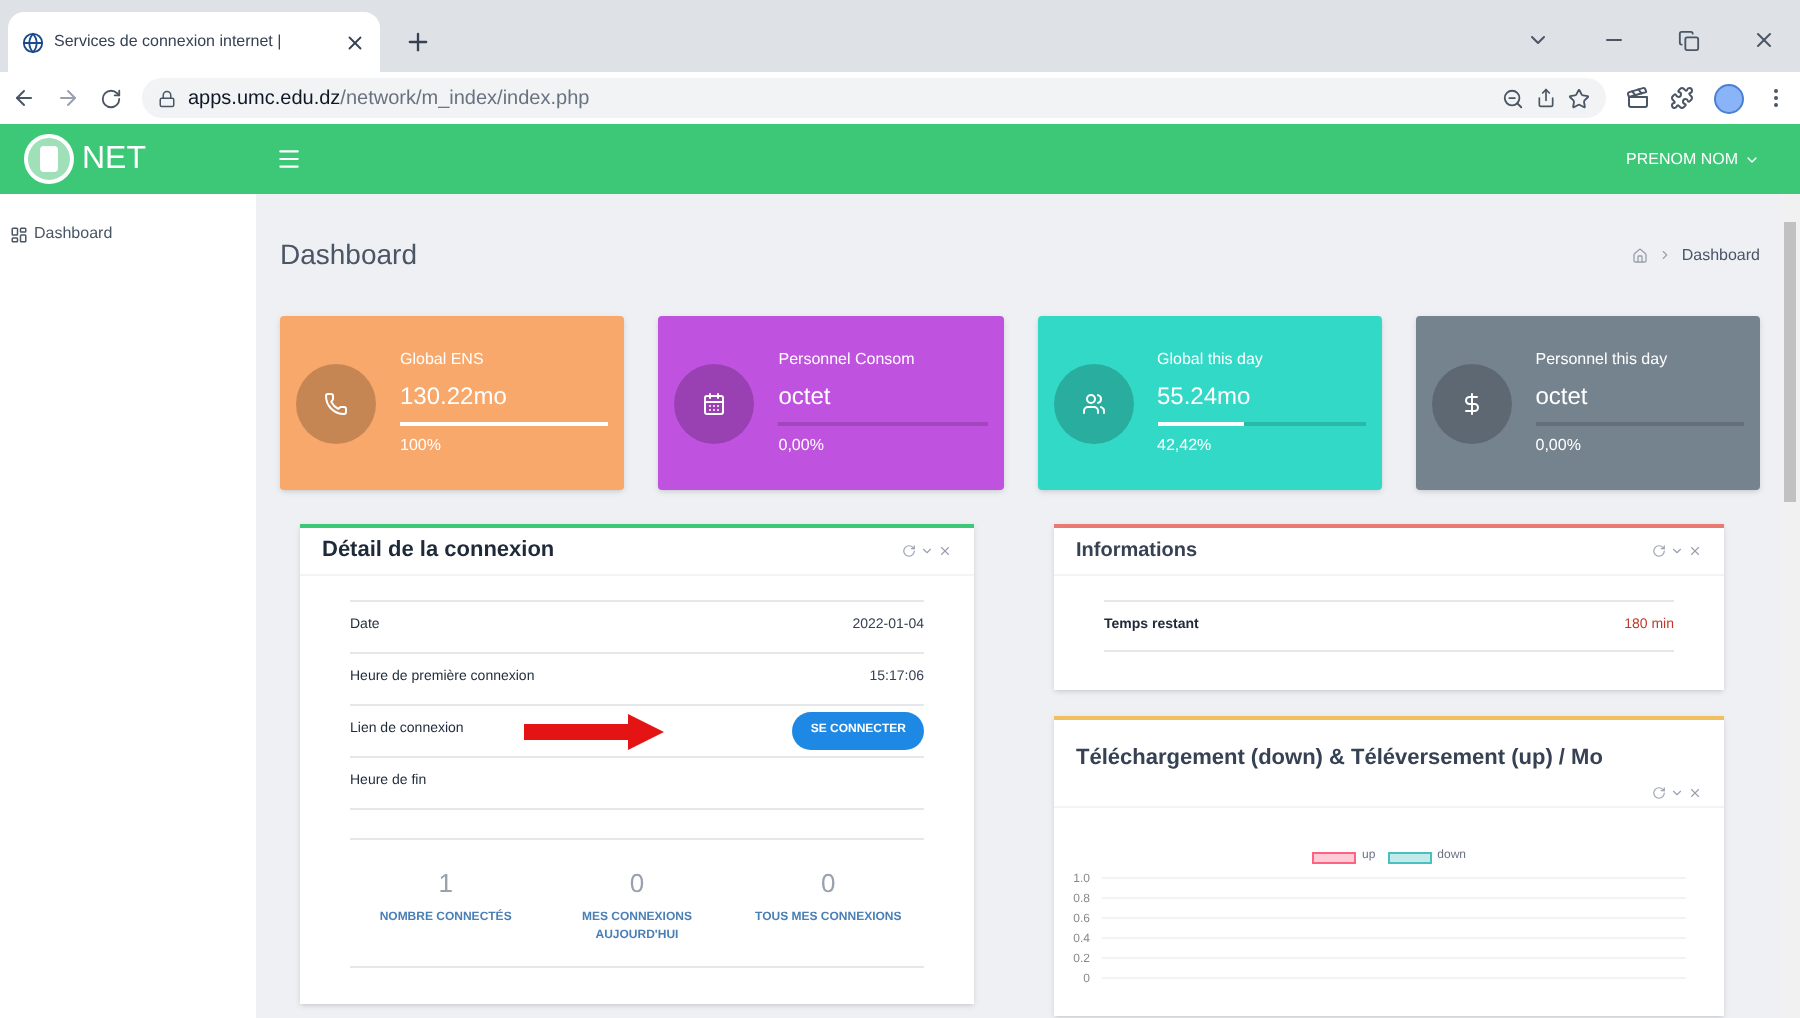 This screenshot has height=1018, width=1800. Describe the element at coordinates (1137, 552) in the screenshot. I see `panel-title: Informations` at that location.